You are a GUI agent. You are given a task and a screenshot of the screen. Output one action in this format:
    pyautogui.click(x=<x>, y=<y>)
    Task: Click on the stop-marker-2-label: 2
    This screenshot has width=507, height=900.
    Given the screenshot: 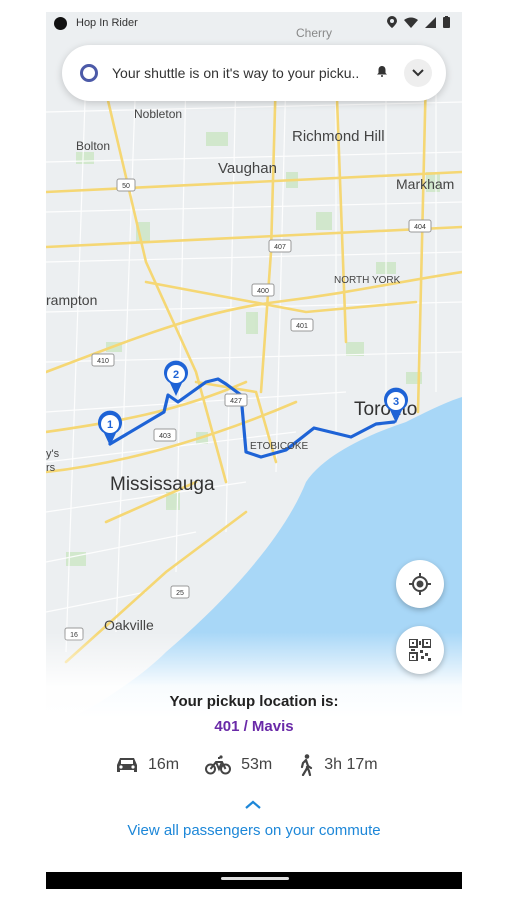 What is the action you would take?
    pyautogui.click(x=176, y=375)
    